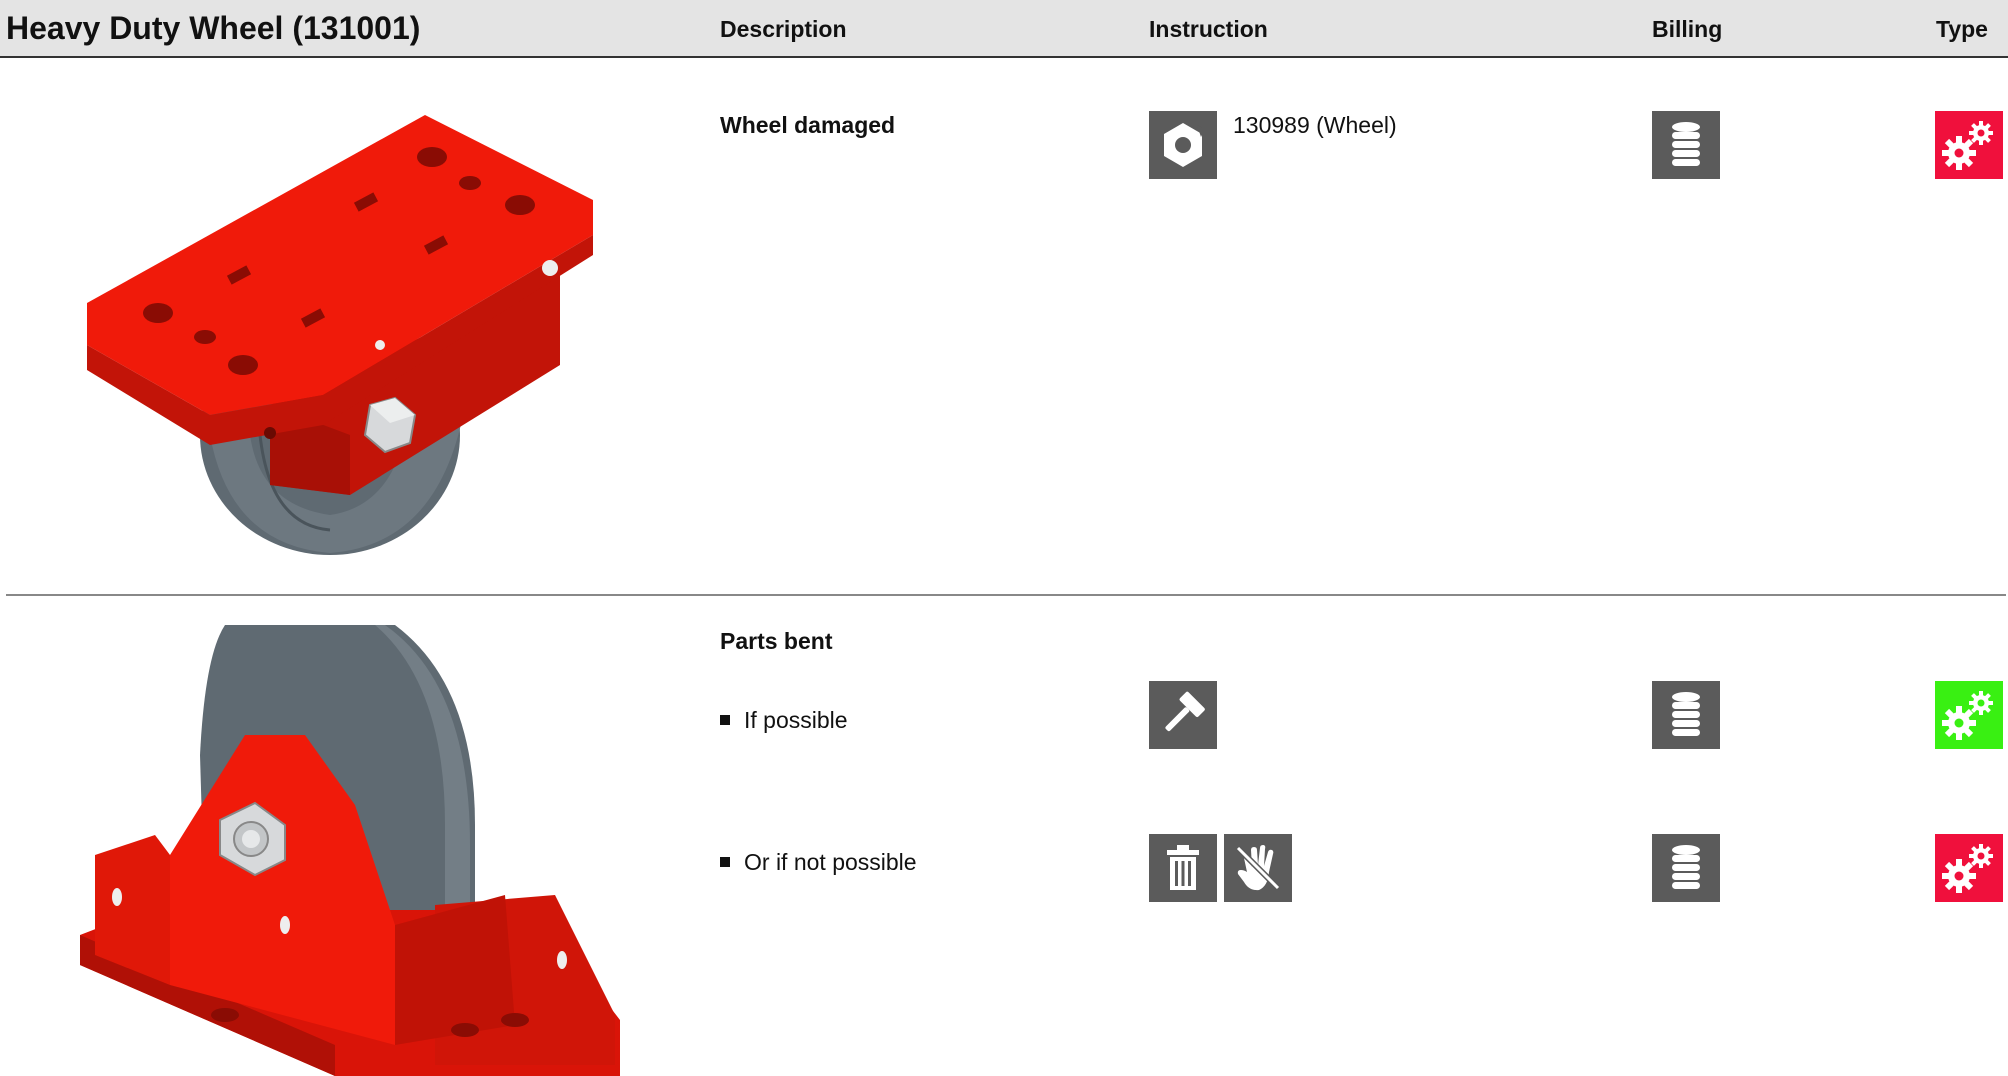  Describe the element at coordinates (783, 29) in the screenshot. I see `column-header-description: Description` at that location.